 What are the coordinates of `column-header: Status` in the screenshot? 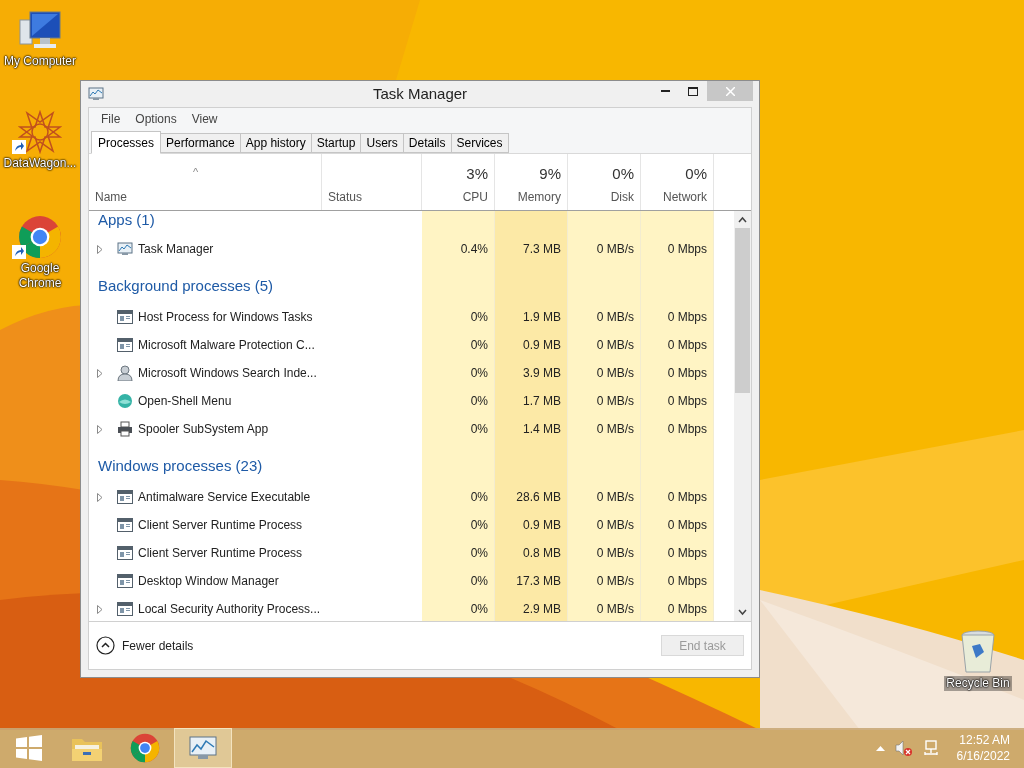 It's located at (374, 197).